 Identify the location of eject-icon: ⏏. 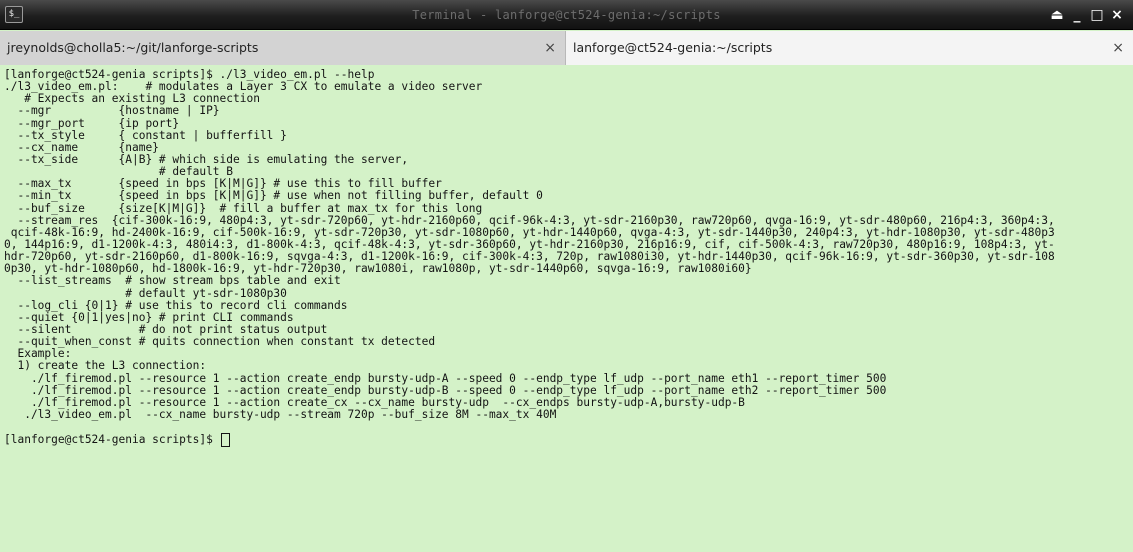
(1057, 15).